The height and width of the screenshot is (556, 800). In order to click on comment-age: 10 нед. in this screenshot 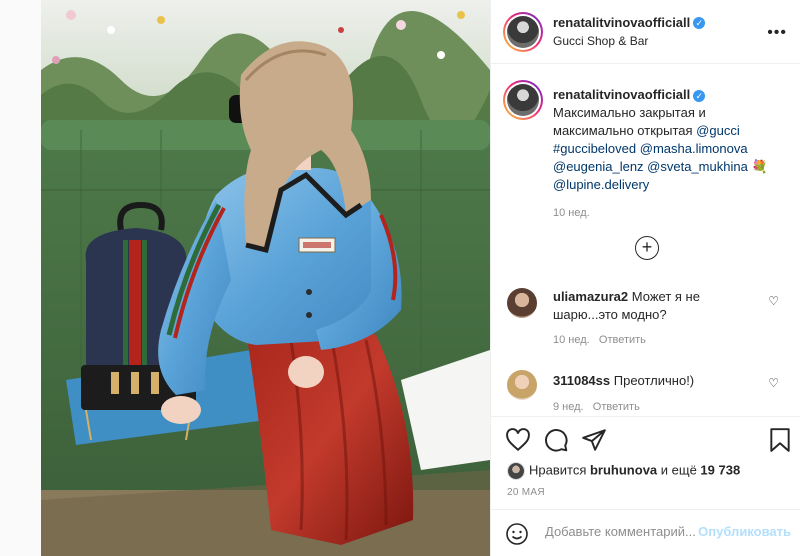, I will do `click(571, 340)`.